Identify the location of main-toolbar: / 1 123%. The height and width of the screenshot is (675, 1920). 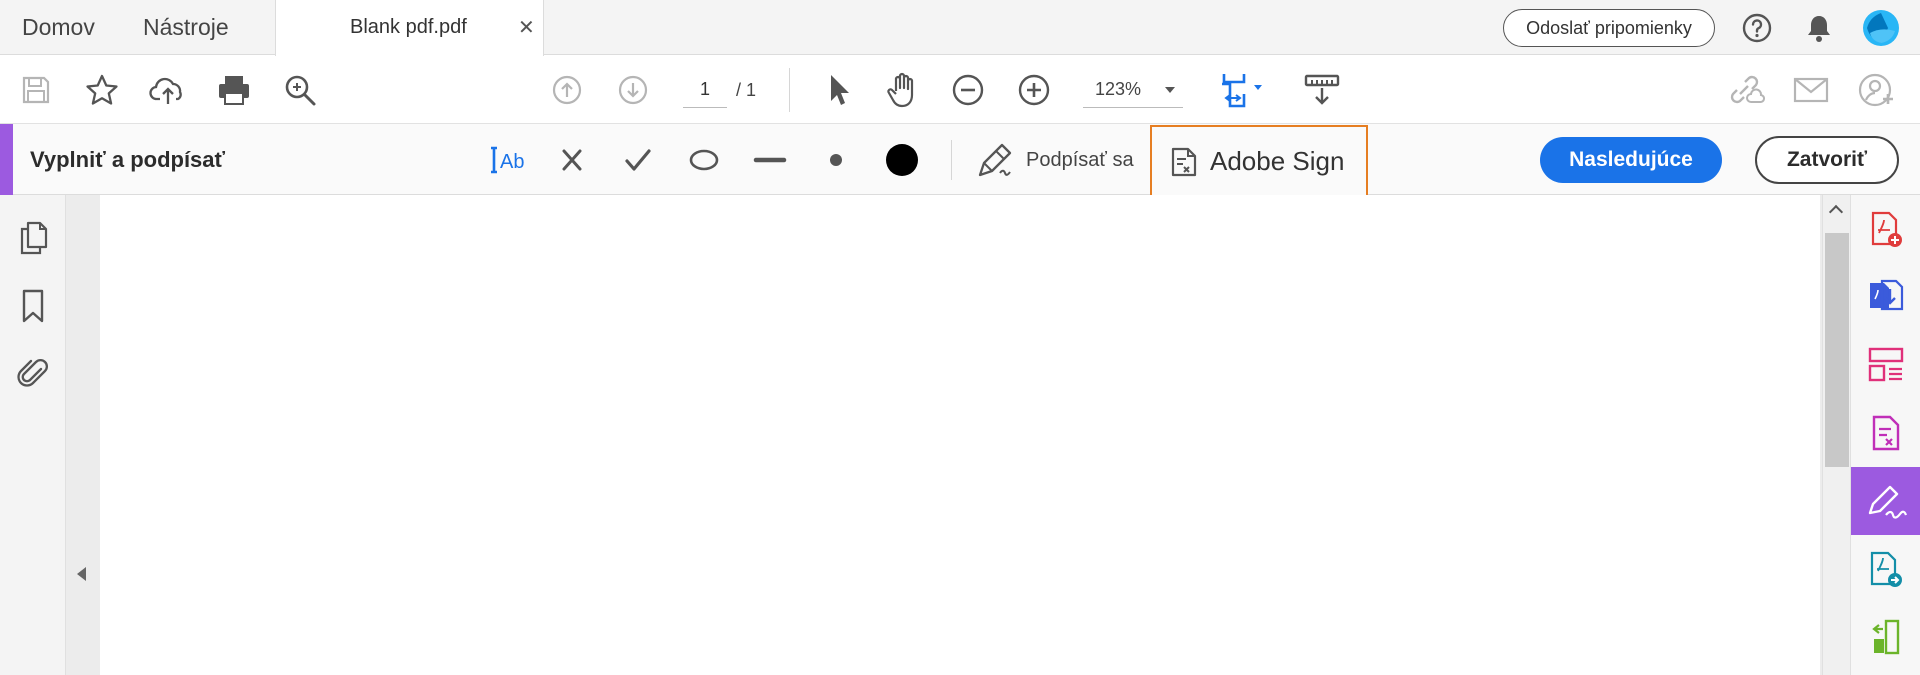
(960, 90).